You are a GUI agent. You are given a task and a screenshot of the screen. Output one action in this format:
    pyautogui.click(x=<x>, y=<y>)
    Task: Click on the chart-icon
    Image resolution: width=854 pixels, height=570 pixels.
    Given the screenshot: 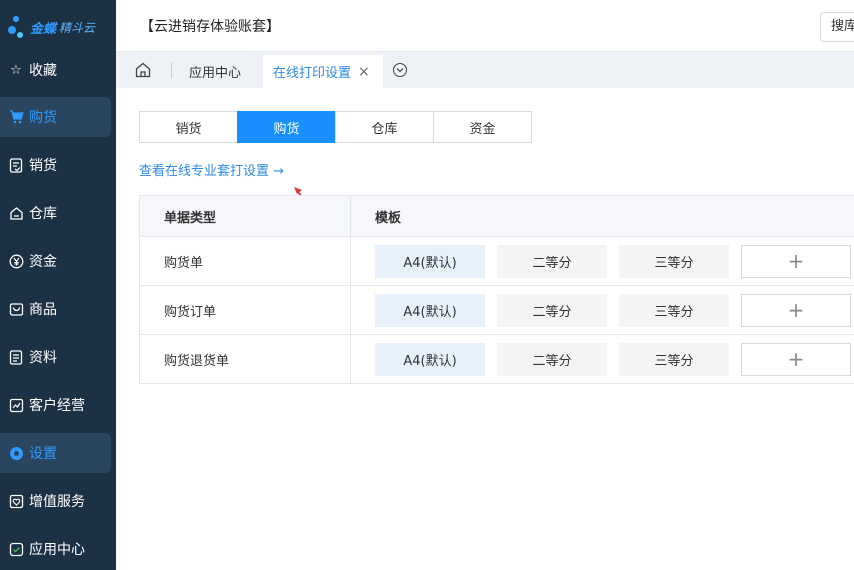 What is the action you would take?
    pyautogui.click(x=16, y=405)
    